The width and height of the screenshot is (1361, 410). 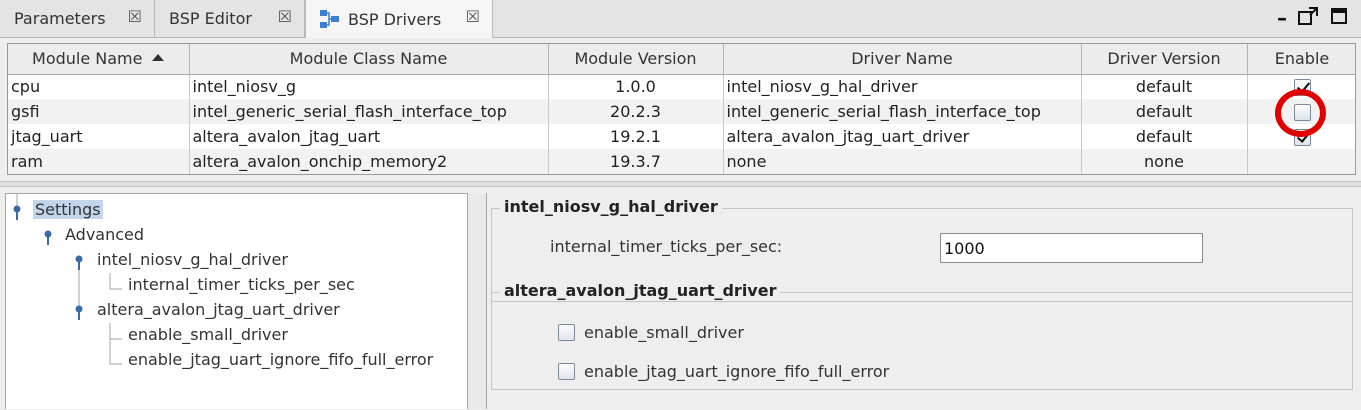 What do you see at coordinates (369, 86) in the screenshot?
I see `module-class-cell: intel_niosv_g` at bounding box center [369, 86].